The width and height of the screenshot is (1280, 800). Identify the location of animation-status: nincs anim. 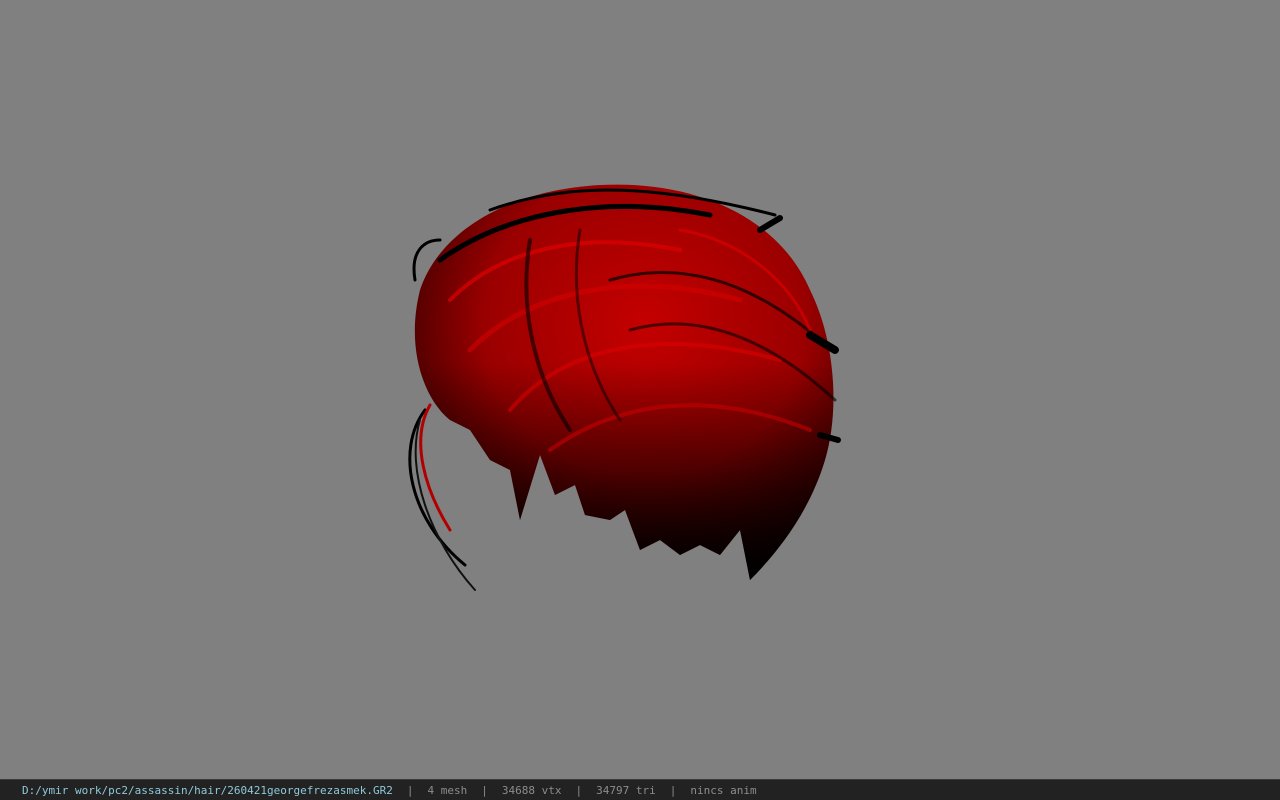
(723, 790).